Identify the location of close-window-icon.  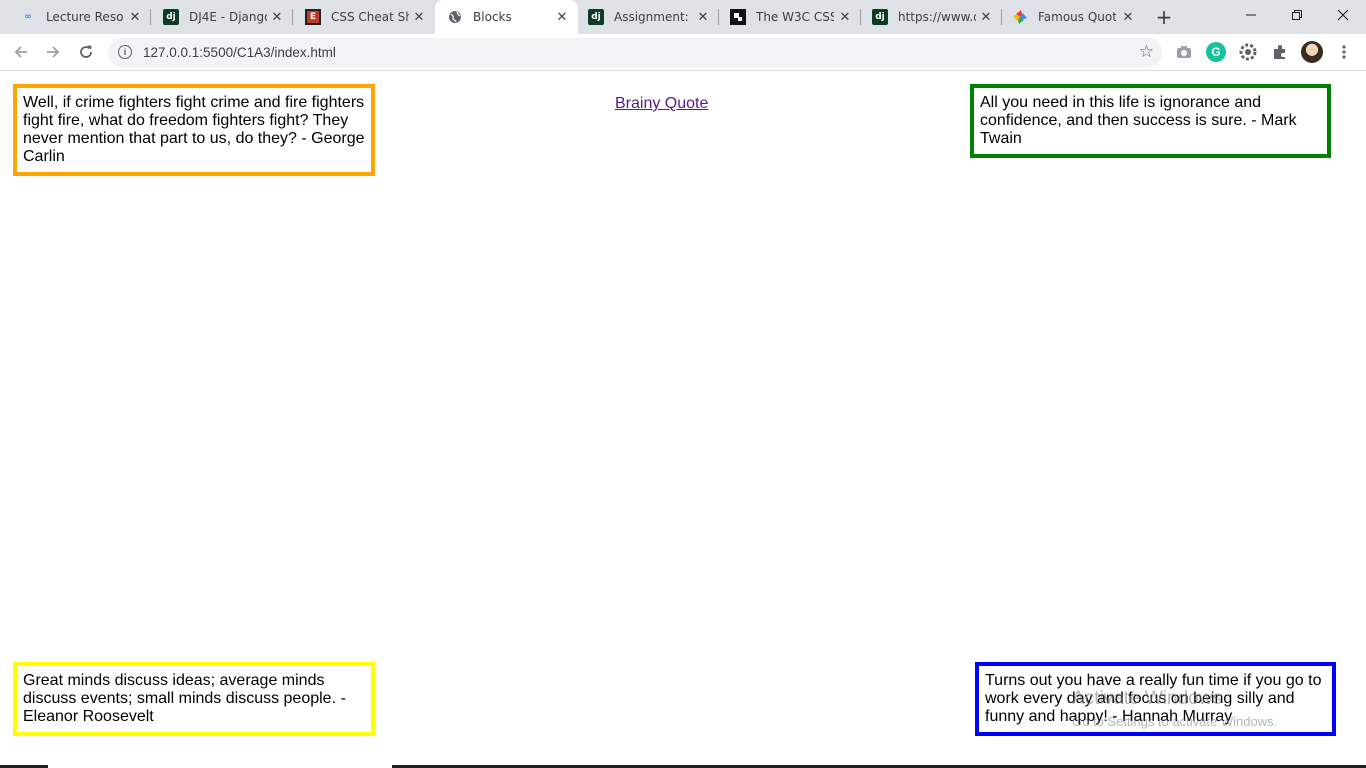
(1343, 15).